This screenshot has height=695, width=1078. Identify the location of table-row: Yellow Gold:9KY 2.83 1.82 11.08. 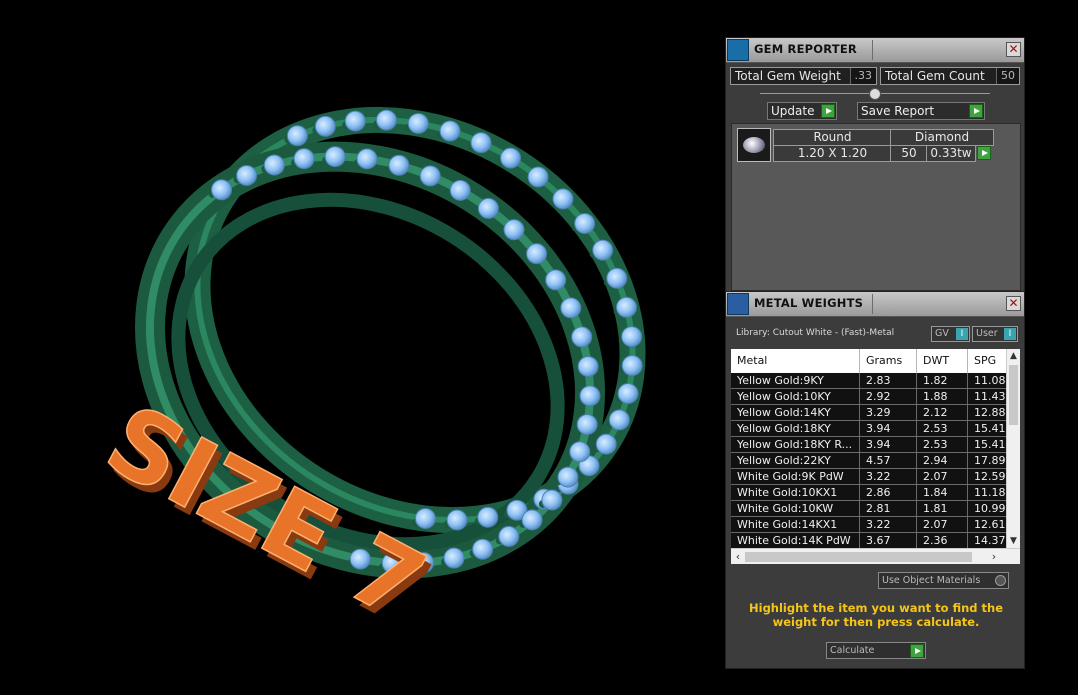
(869, 381).